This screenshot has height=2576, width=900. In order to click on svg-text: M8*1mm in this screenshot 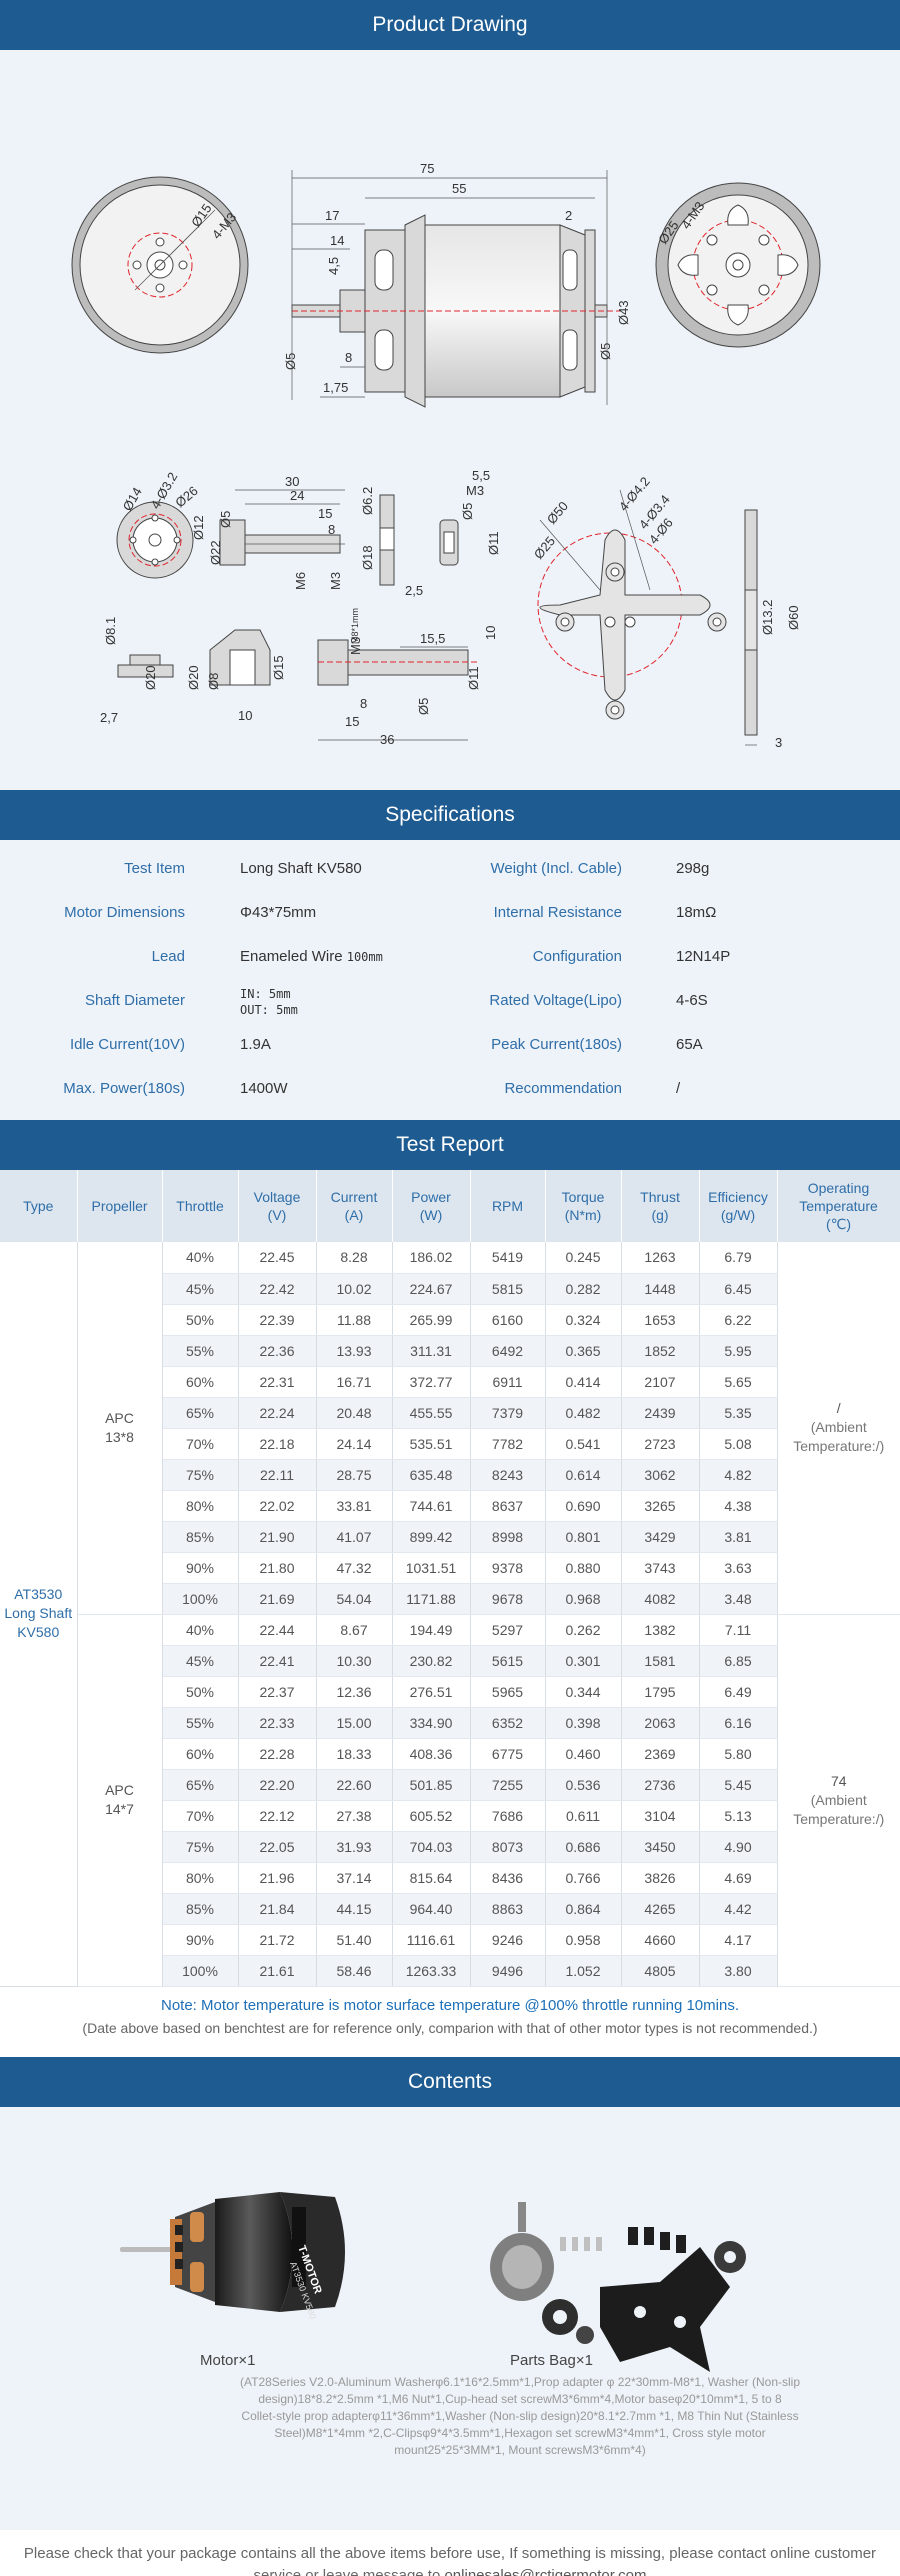, I will do `click(355, 626)`.